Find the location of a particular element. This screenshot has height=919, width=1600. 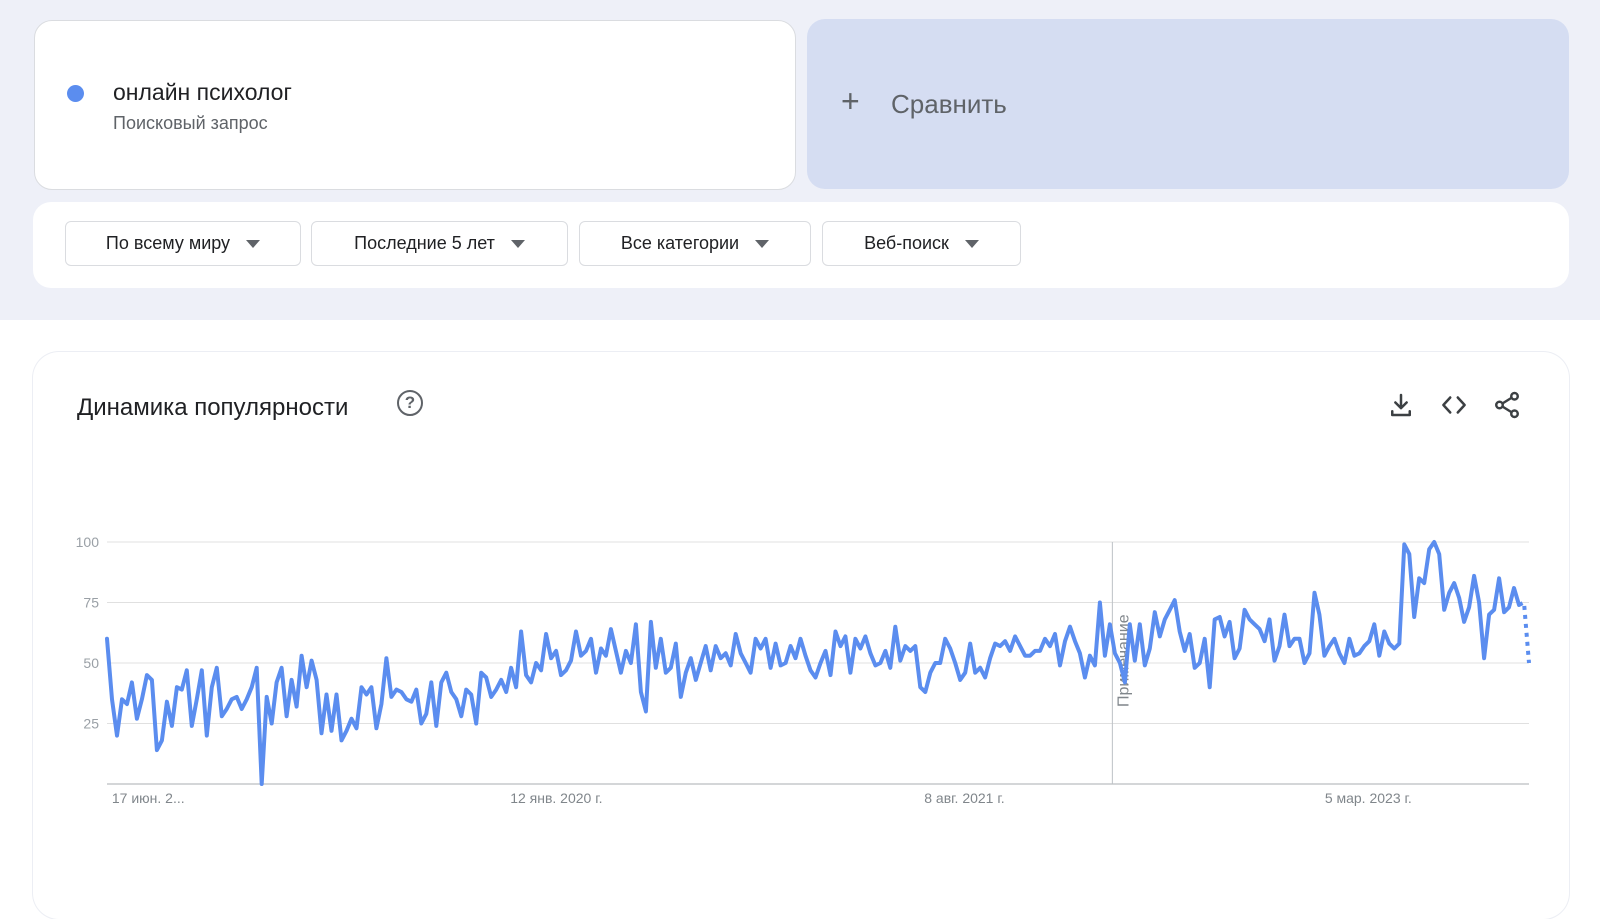

compare-label: Сравнить is located at coordinates (949, 104).